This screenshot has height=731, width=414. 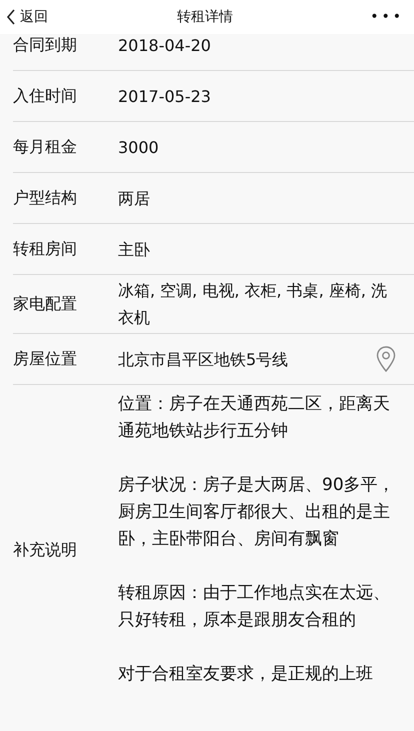 I want to click on field-label: 入住时间, so click(x=45, y=96).